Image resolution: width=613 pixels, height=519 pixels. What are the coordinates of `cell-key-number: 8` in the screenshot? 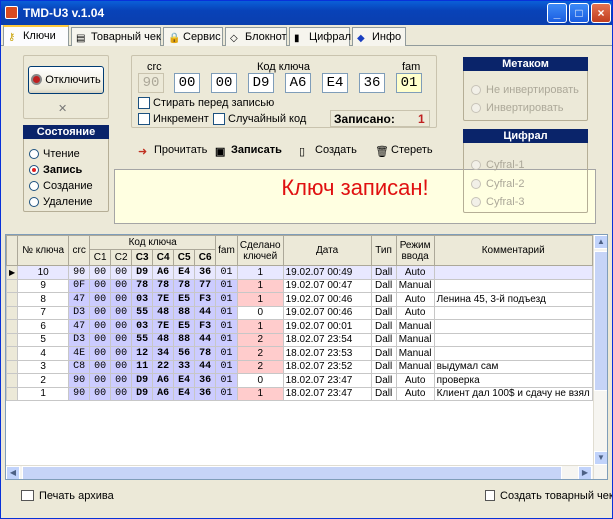 It's located at (43, 299).